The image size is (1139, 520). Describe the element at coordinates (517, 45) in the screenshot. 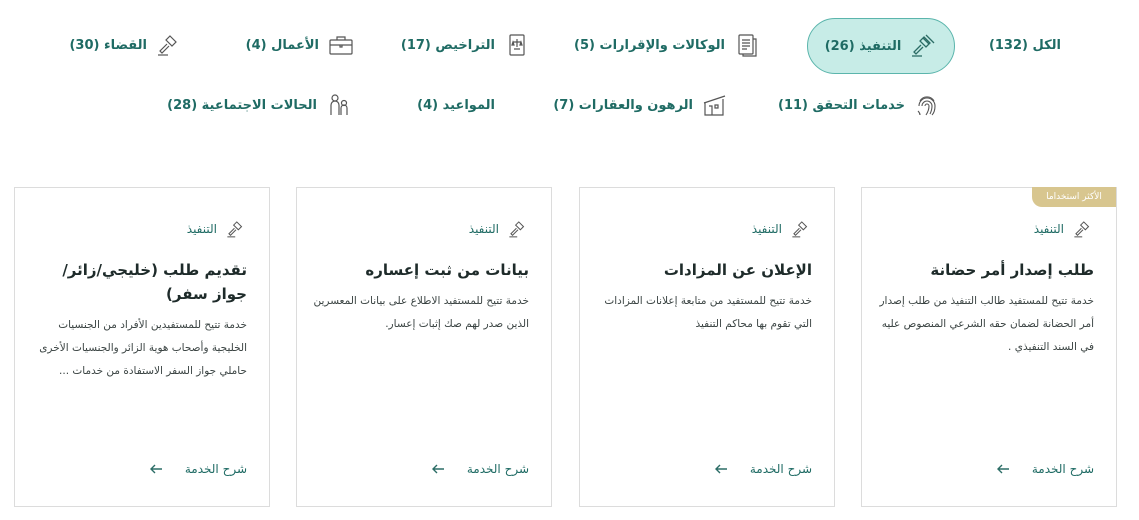

I see `license-icon` at that location.